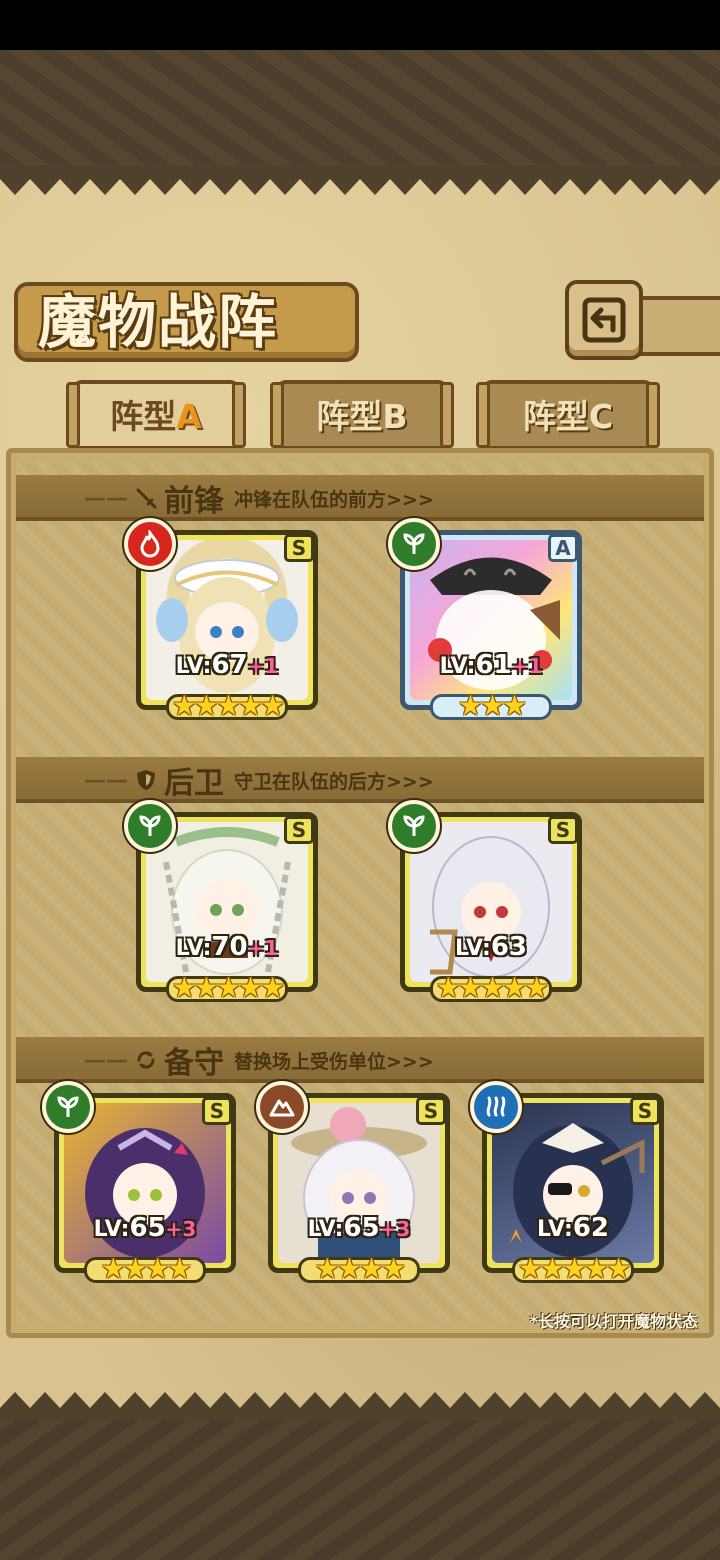  I want to click on section-description: 冲锋在队伍的前方>>>, so click(334, 499).